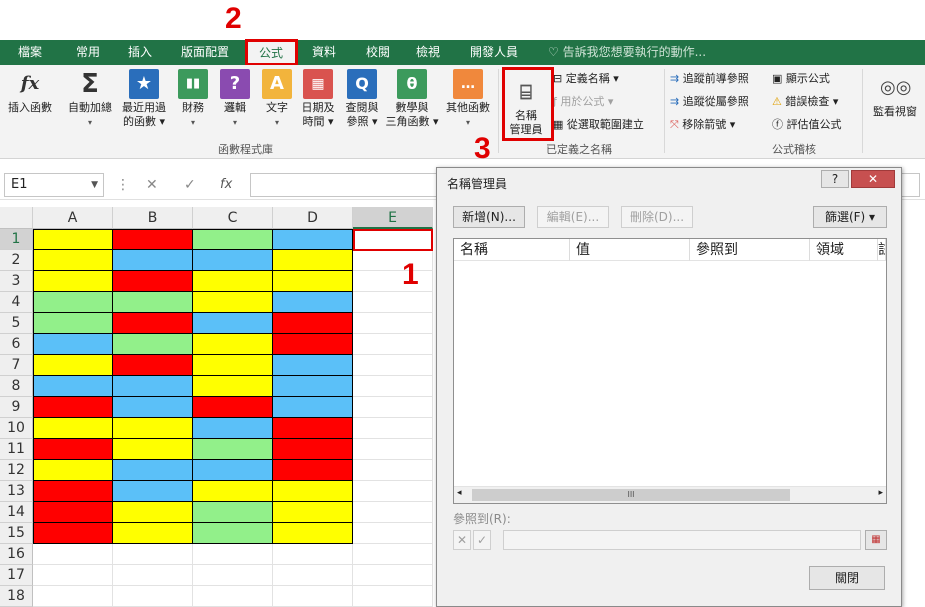 The image size is (925, 607). I want to click on row-header-17: 17, so click(16, 575).